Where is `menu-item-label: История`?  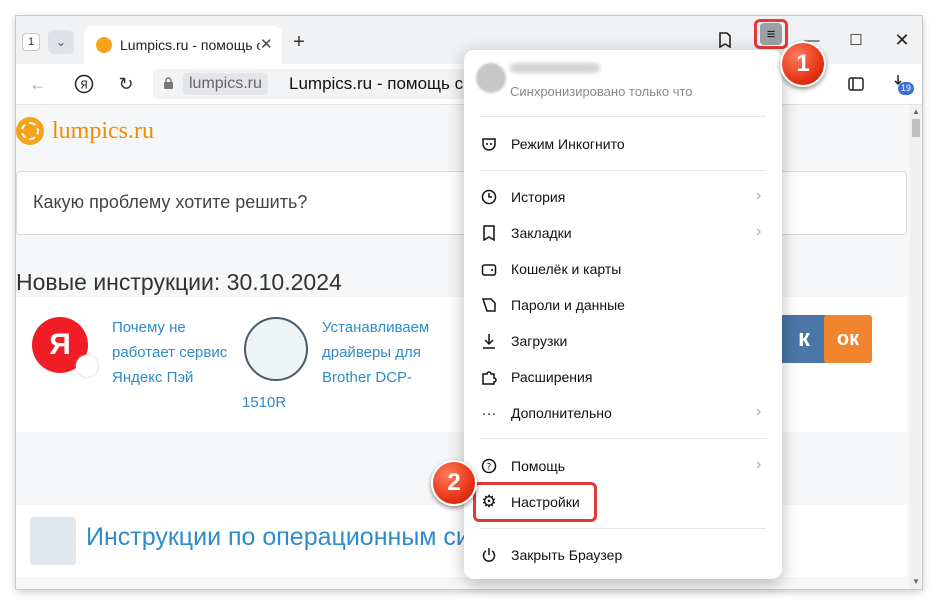
menu-item-label: История is located at coordinates (538, 197).